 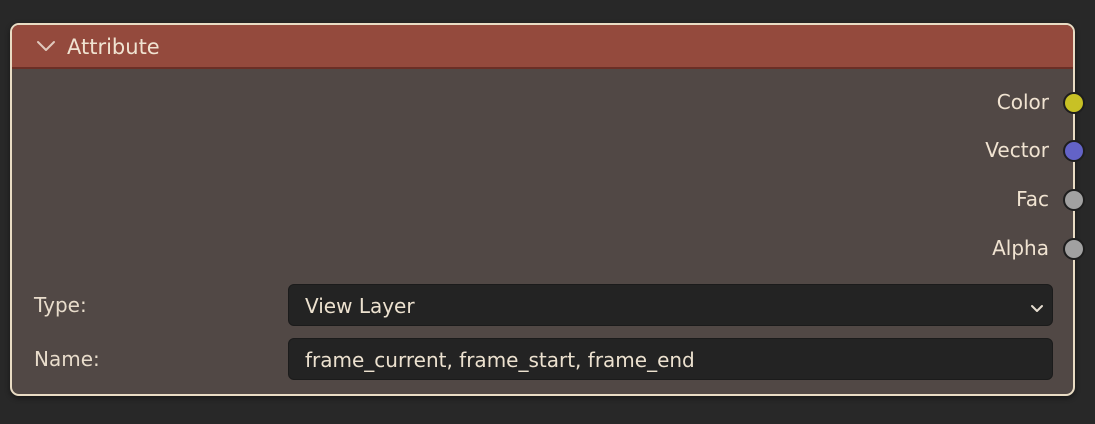 What do you see at coordinates (879, 150) in the screenshot?
I see `output-vector: Vector` at bounding box center [879, 150].